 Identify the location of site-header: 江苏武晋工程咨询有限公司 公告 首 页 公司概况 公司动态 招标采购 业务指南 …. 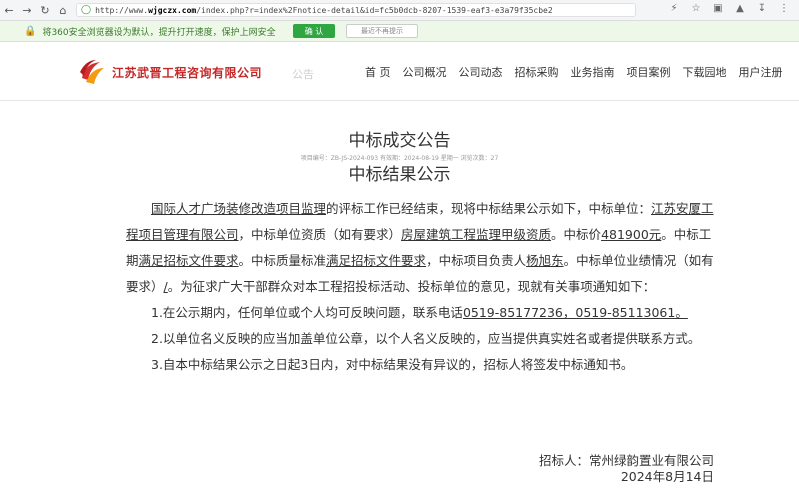
(399, 71).